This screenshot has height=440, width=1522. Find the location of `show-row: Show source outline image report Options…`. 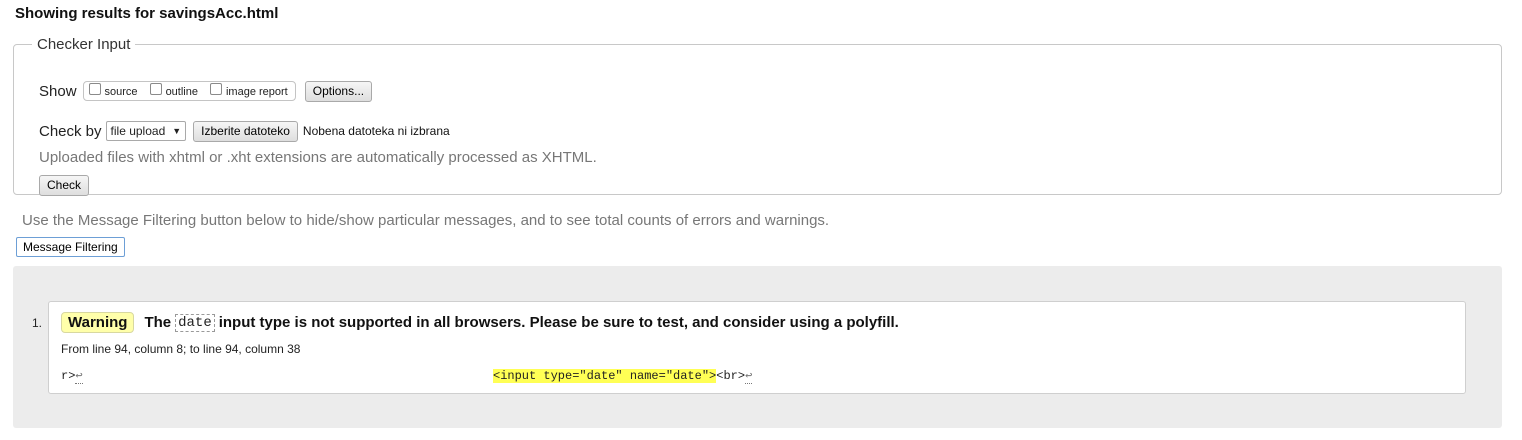

show-row: Show source outline image report Options… is located at coordinates (206, 91).